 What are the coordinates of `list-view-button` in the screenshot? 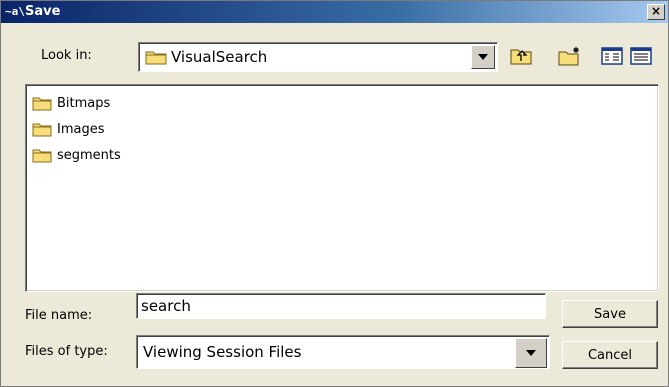 It's located at (612, 56).